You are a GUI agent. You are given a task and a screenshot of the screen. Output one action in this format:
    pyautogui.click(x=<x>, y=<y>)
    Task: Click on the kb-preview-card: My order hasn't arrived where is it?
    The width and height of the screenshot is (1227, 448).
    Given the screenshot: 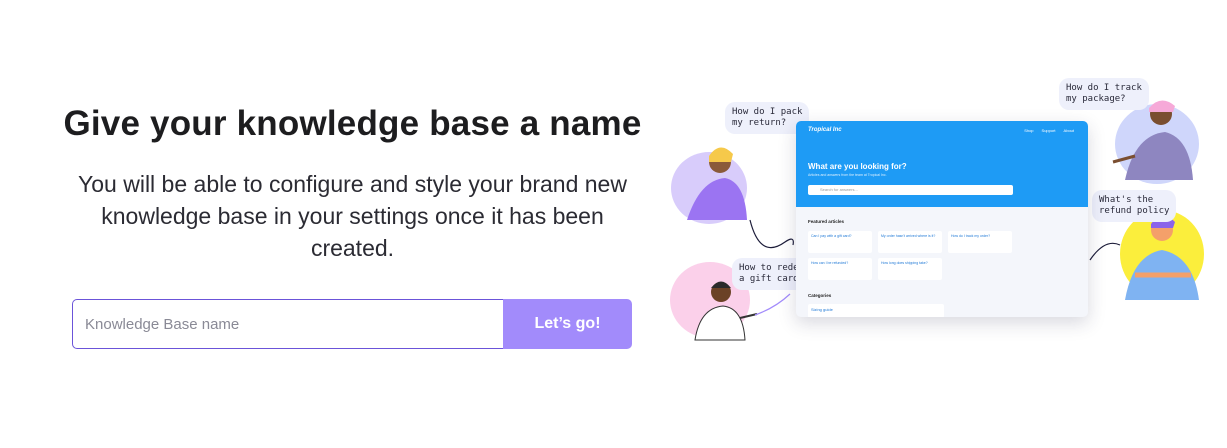 What is the action you would take?
    pyautogui.click(x=910, y=242)
    